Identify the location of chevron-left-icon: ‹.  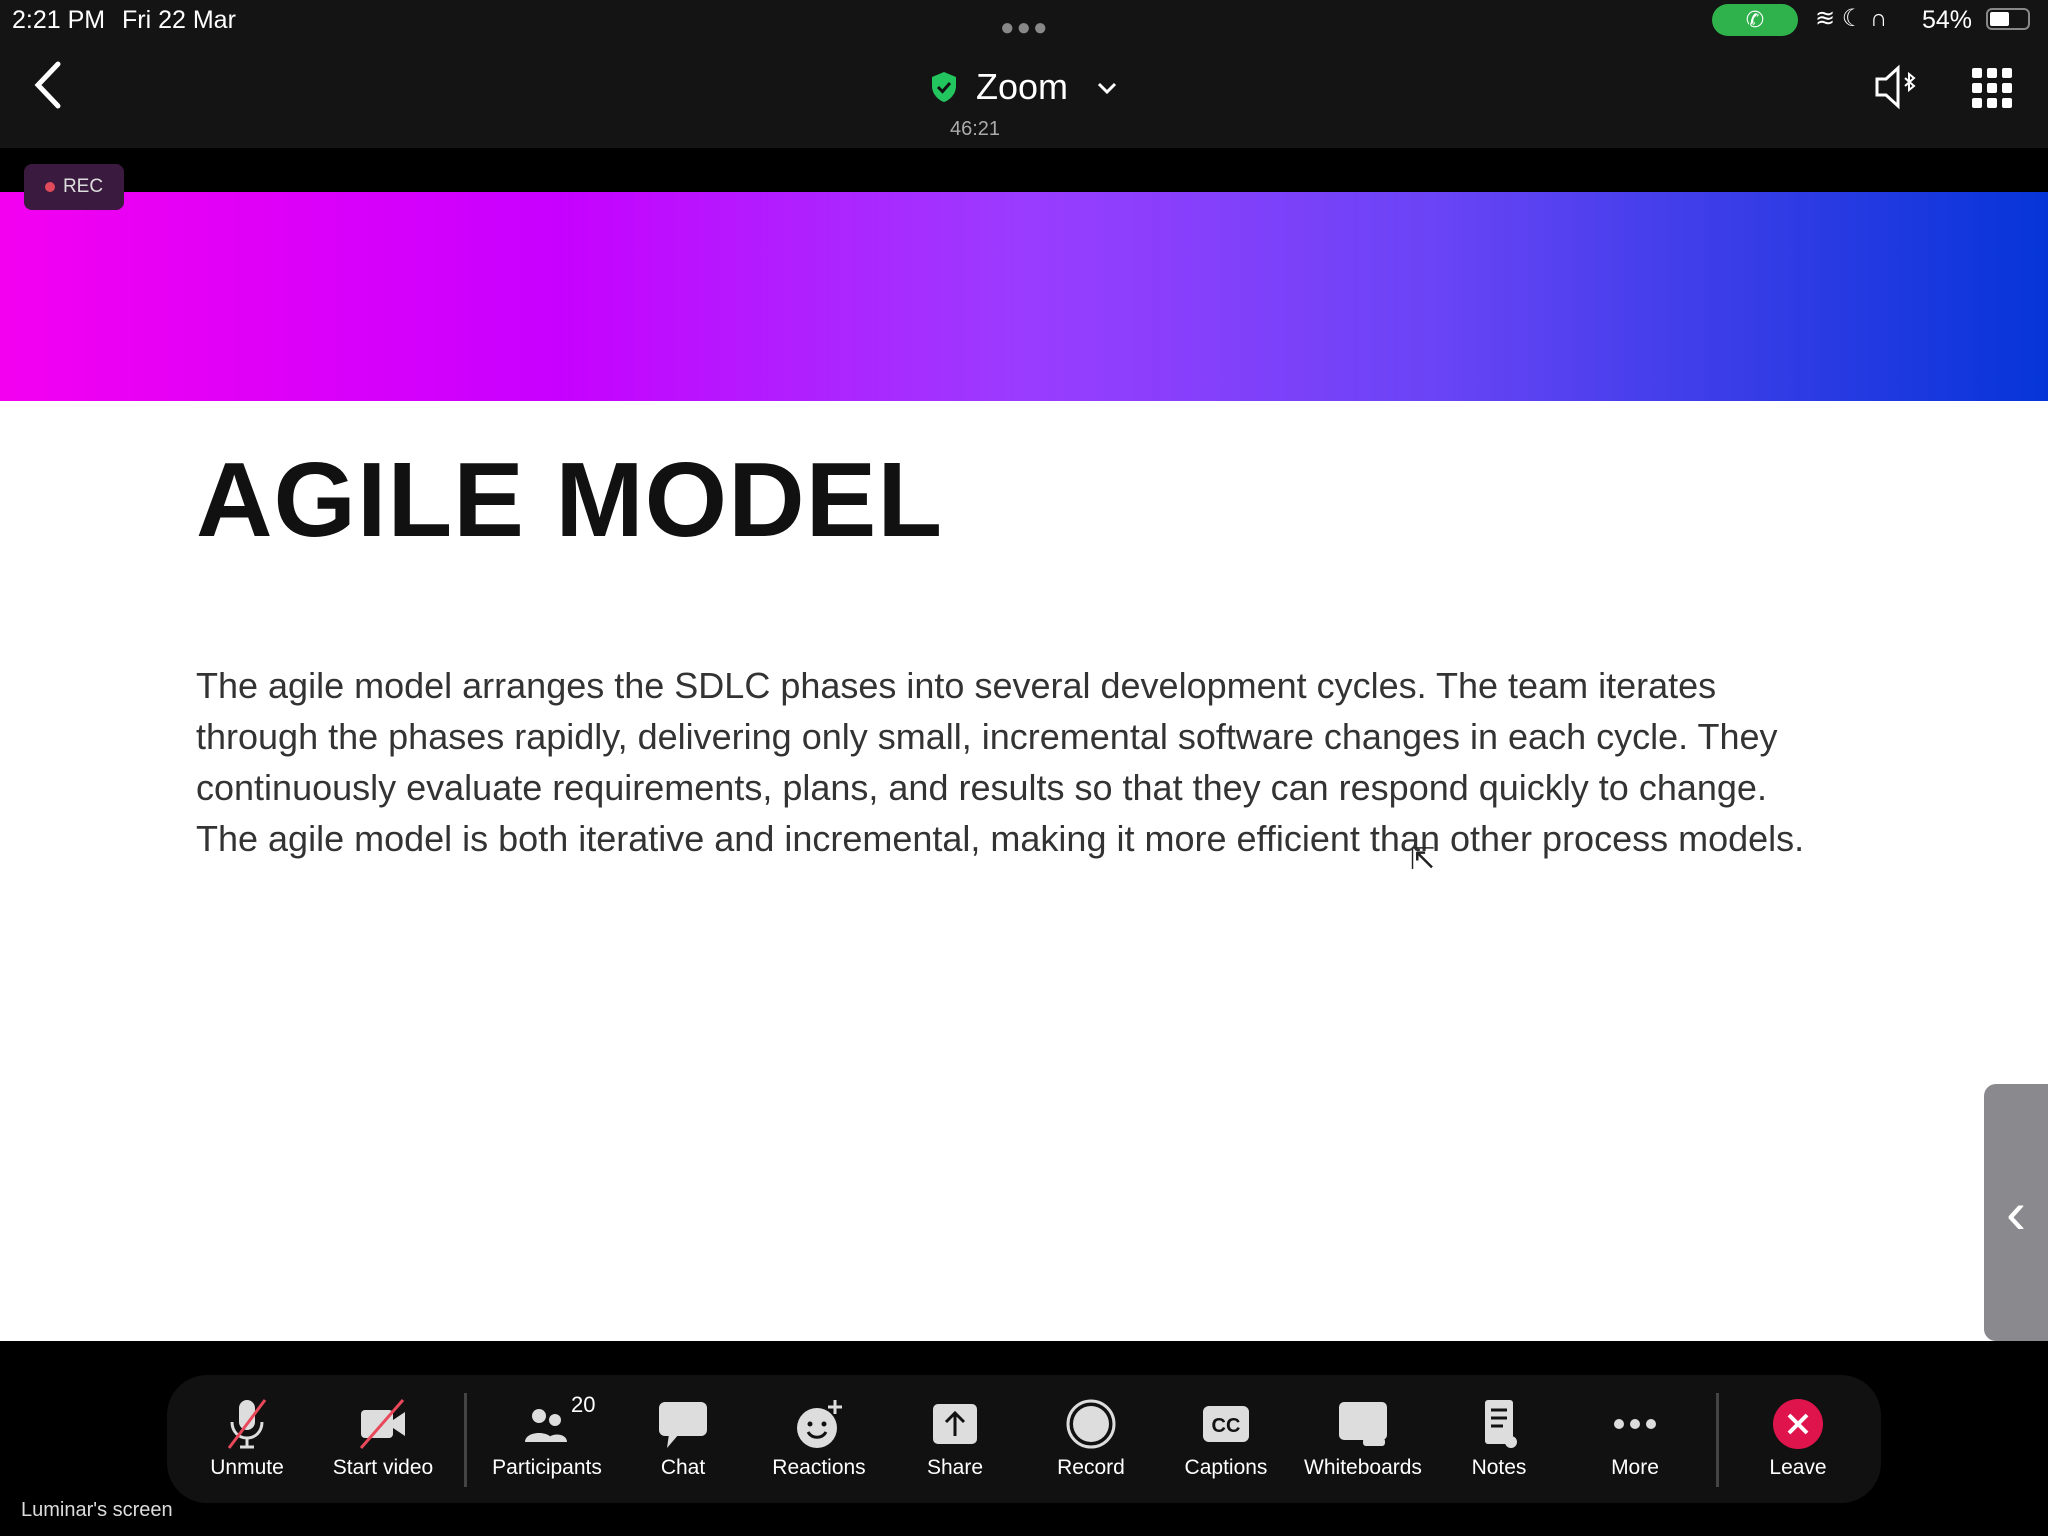
(2016, 1212).